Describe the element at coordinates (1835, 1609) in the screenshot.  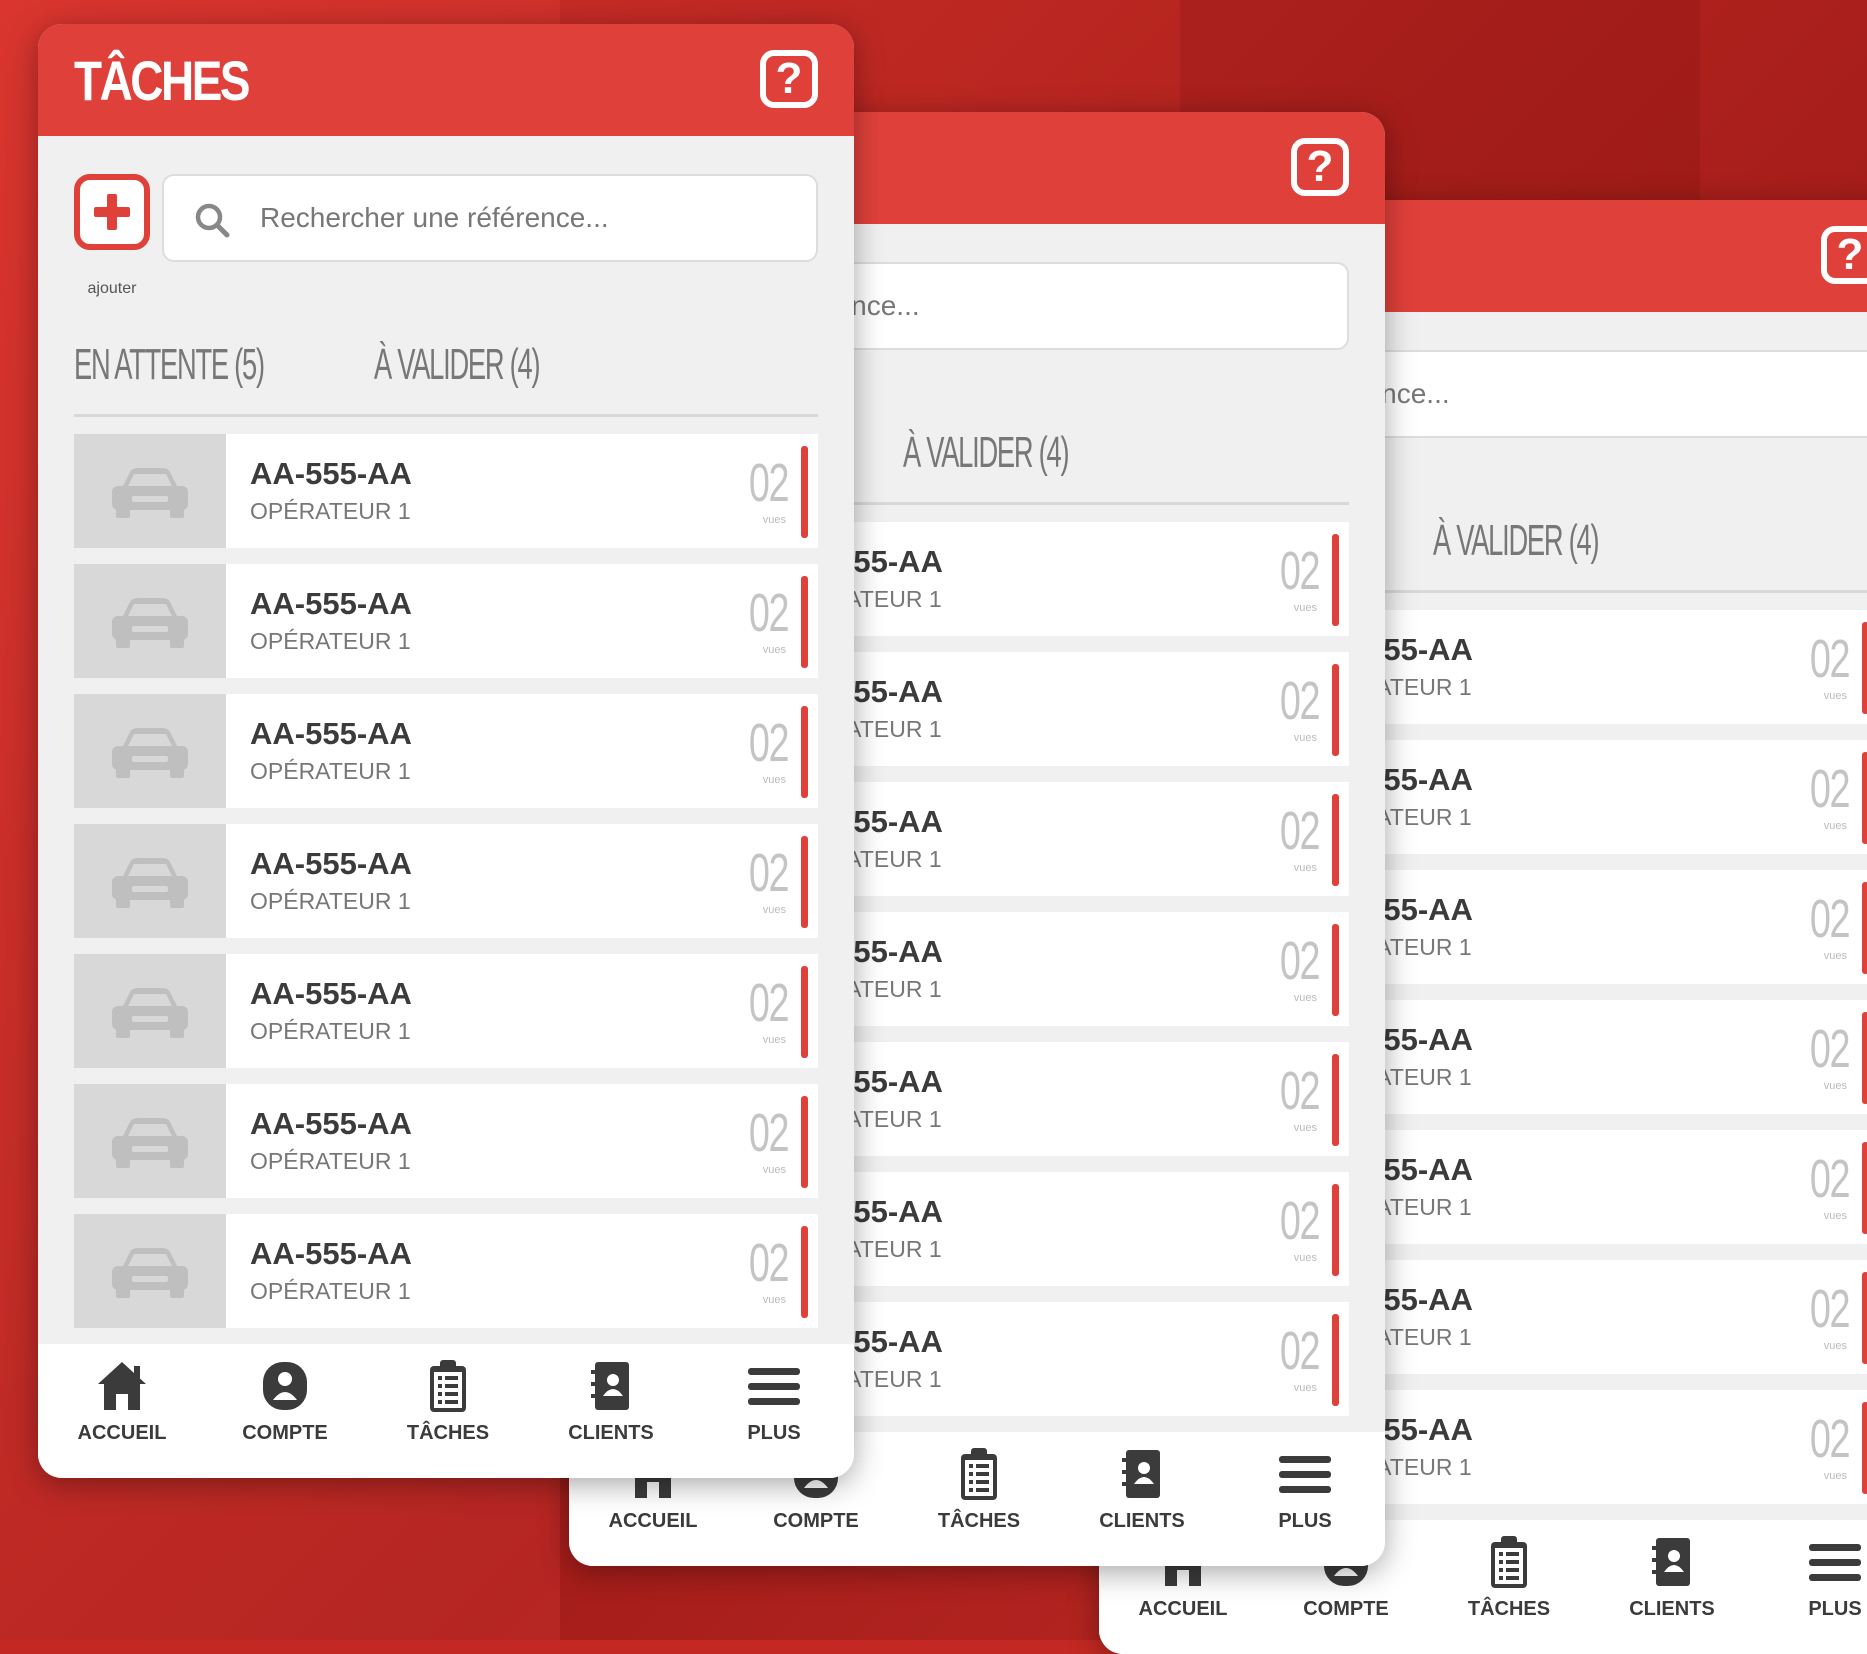
I see `nav-label: PLUS` at that location.